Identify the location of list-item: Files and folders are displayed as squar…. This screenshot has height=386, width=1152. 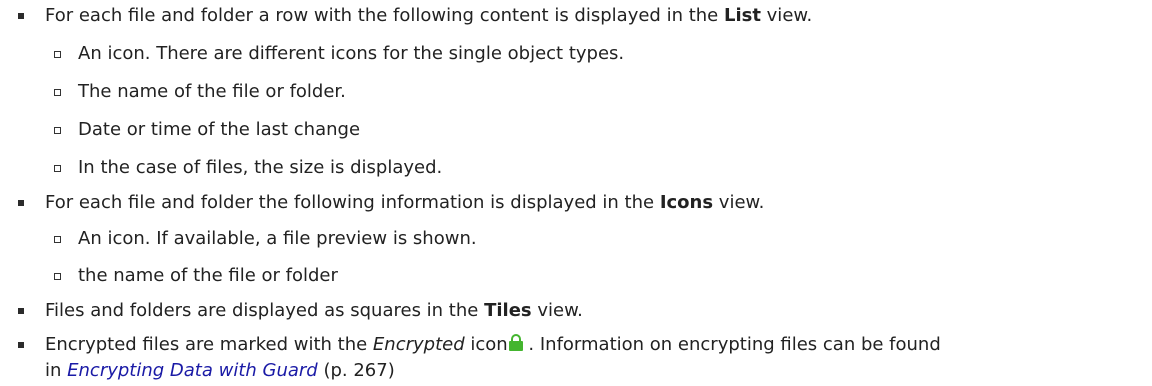
(576, 311).